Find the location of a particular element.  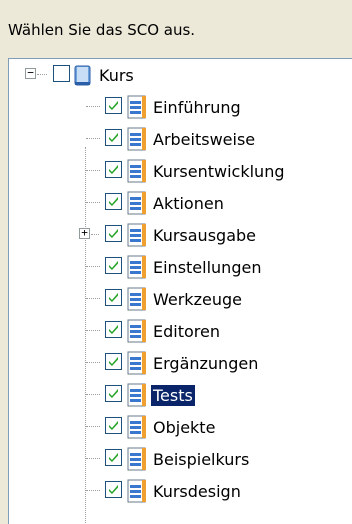

tree-node-einstellungen: Einstellungen is located at coordinates (180, 267).